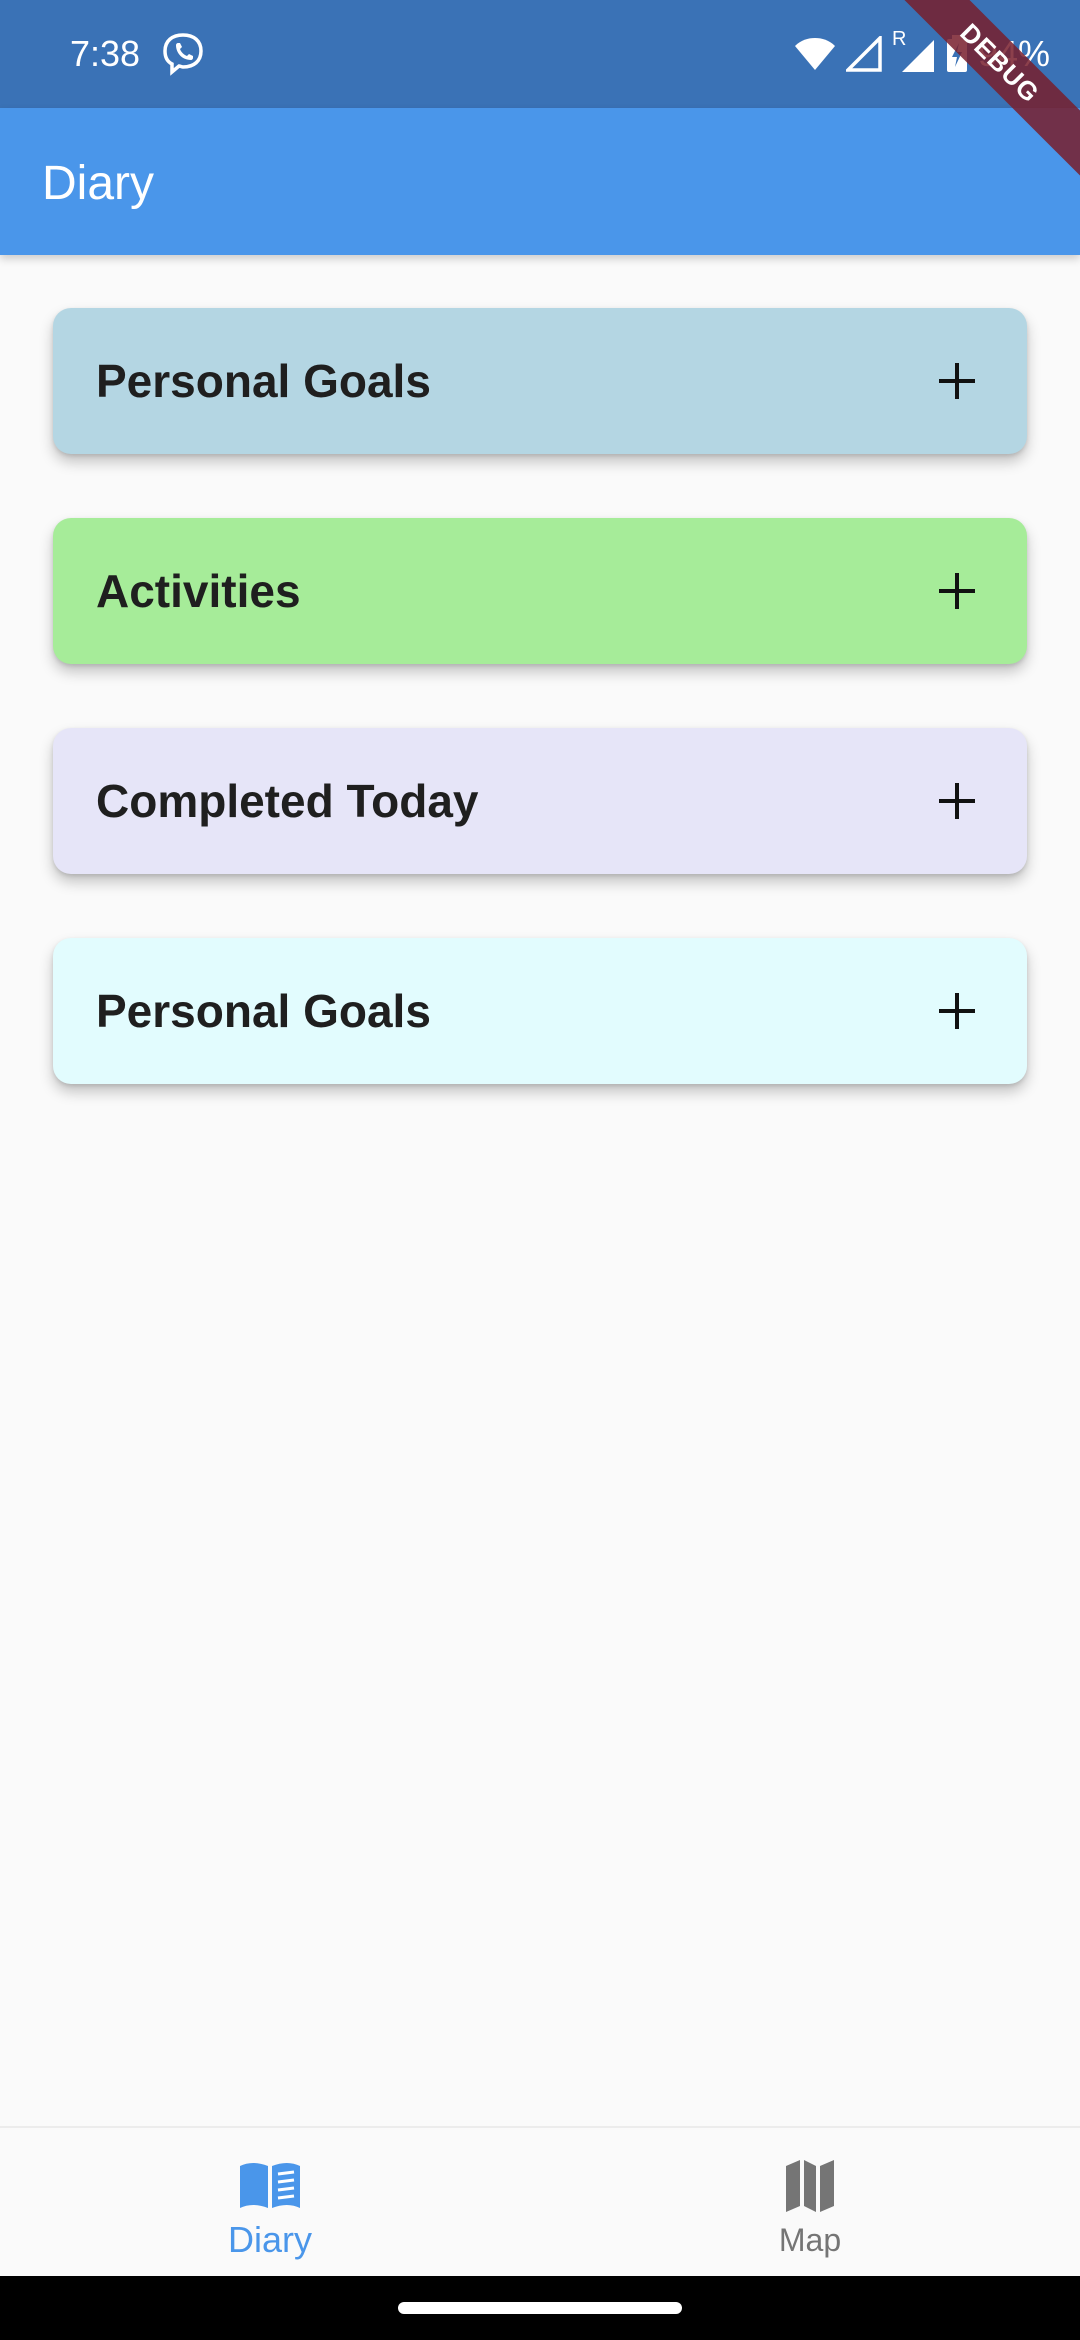 The height and width of the screenshot is (2340, 1080). What do you see at coordinates (105, 53) in the screenshot?
I see `status-time: 7:38` at bounding box center [105, 53].